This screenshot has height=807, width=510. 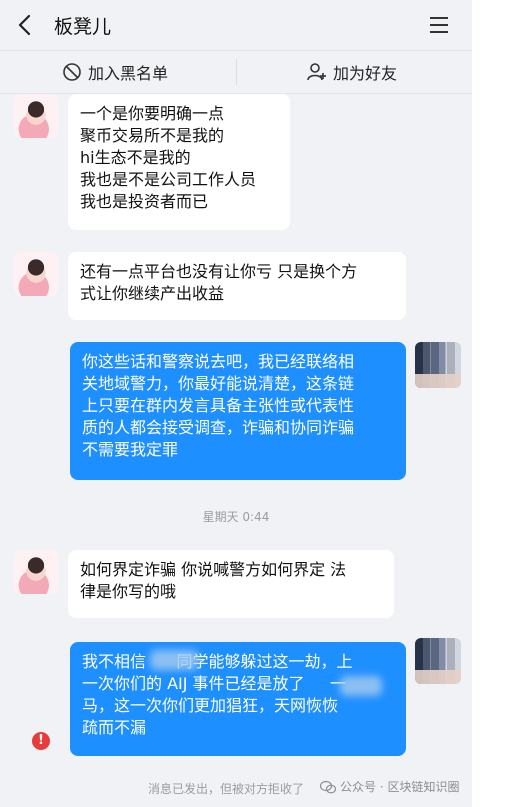 What do you see at coordinates (226, 789) in the screenshot?
I see `rejection-notice: 消息已发出，但被对方拒收了` at bounding box center [226, 789].